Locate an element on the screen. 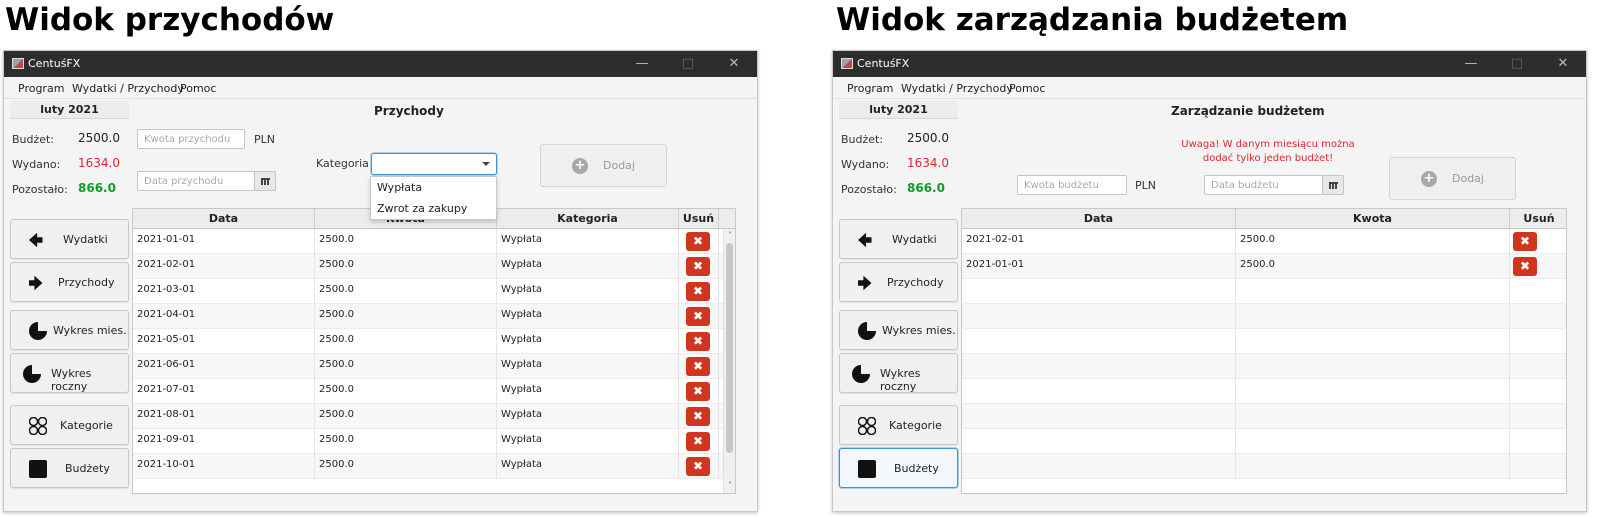  income-amount-input is located at coordinates (191, 139).